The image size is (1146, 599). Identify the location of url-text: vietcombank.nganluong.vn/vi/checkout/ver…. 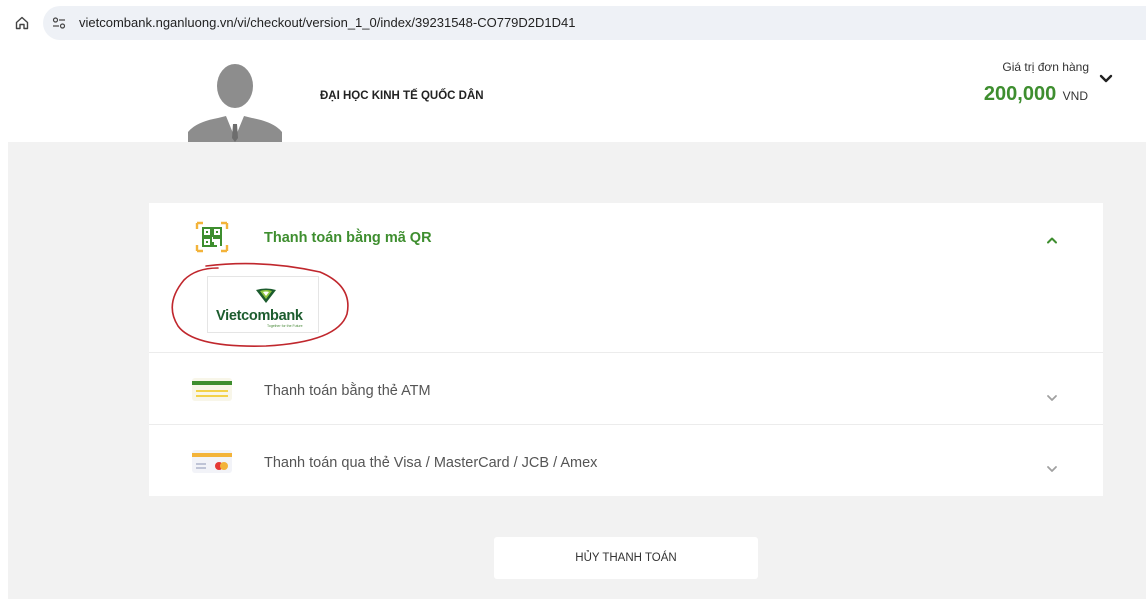
(327, 22).